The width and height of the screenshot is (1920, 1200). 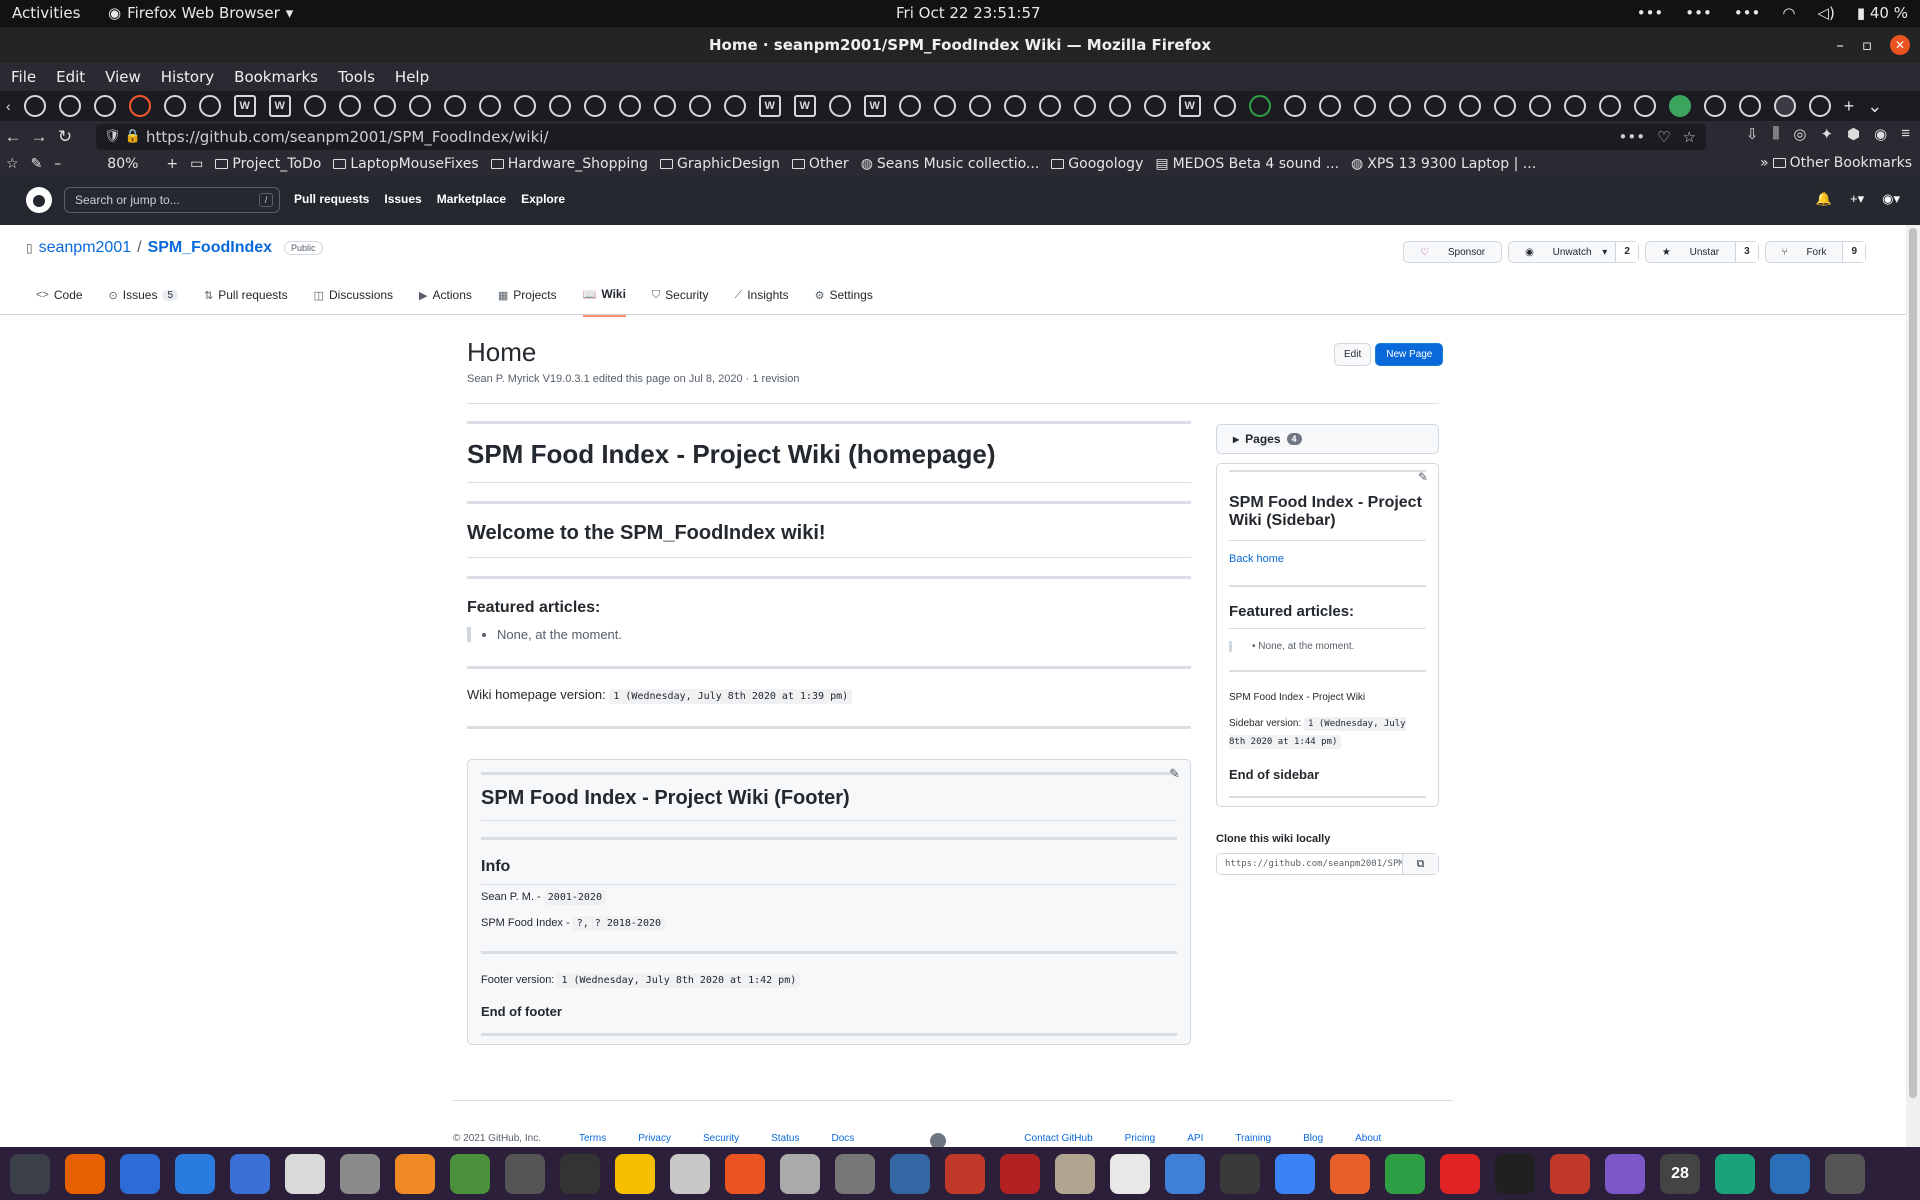 What do you see at coordinates (1253, 1140) in the screenshot?
I see `footer-link-training: Training` at bounding box center [1253, 1140].